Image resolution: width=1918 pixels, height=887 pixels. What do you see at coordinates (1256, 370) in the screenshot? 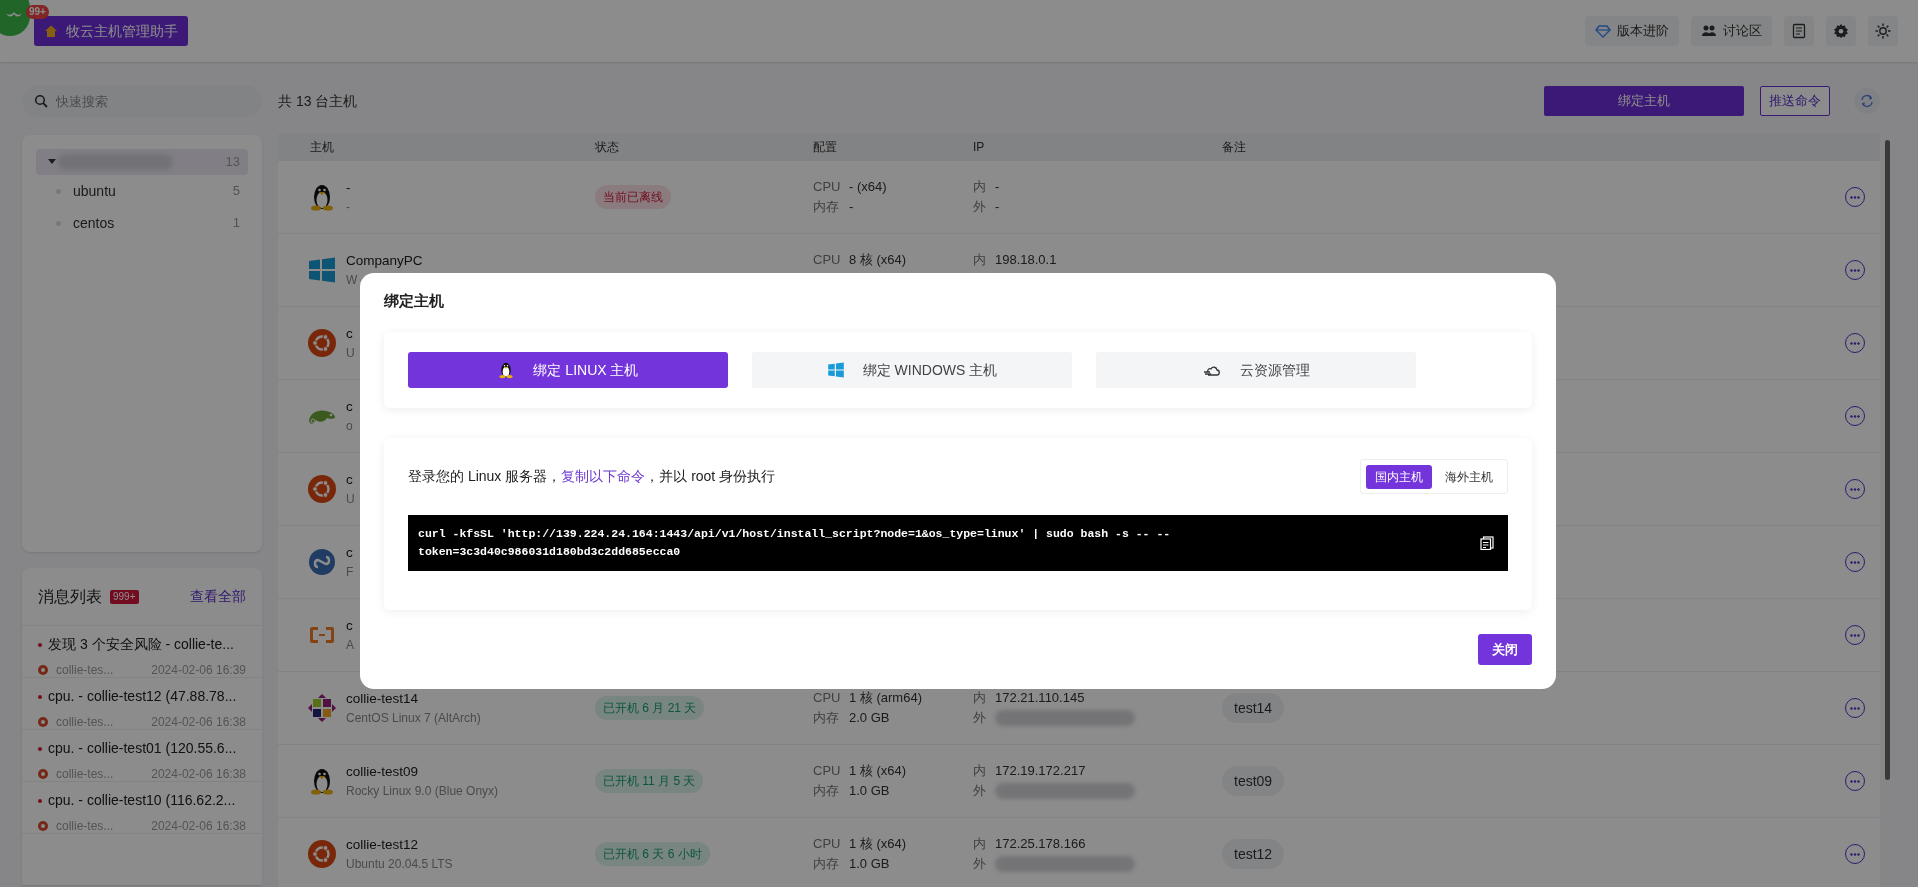
I see `bind-tab: 云资源管理` at bounding box center [1256, 370].